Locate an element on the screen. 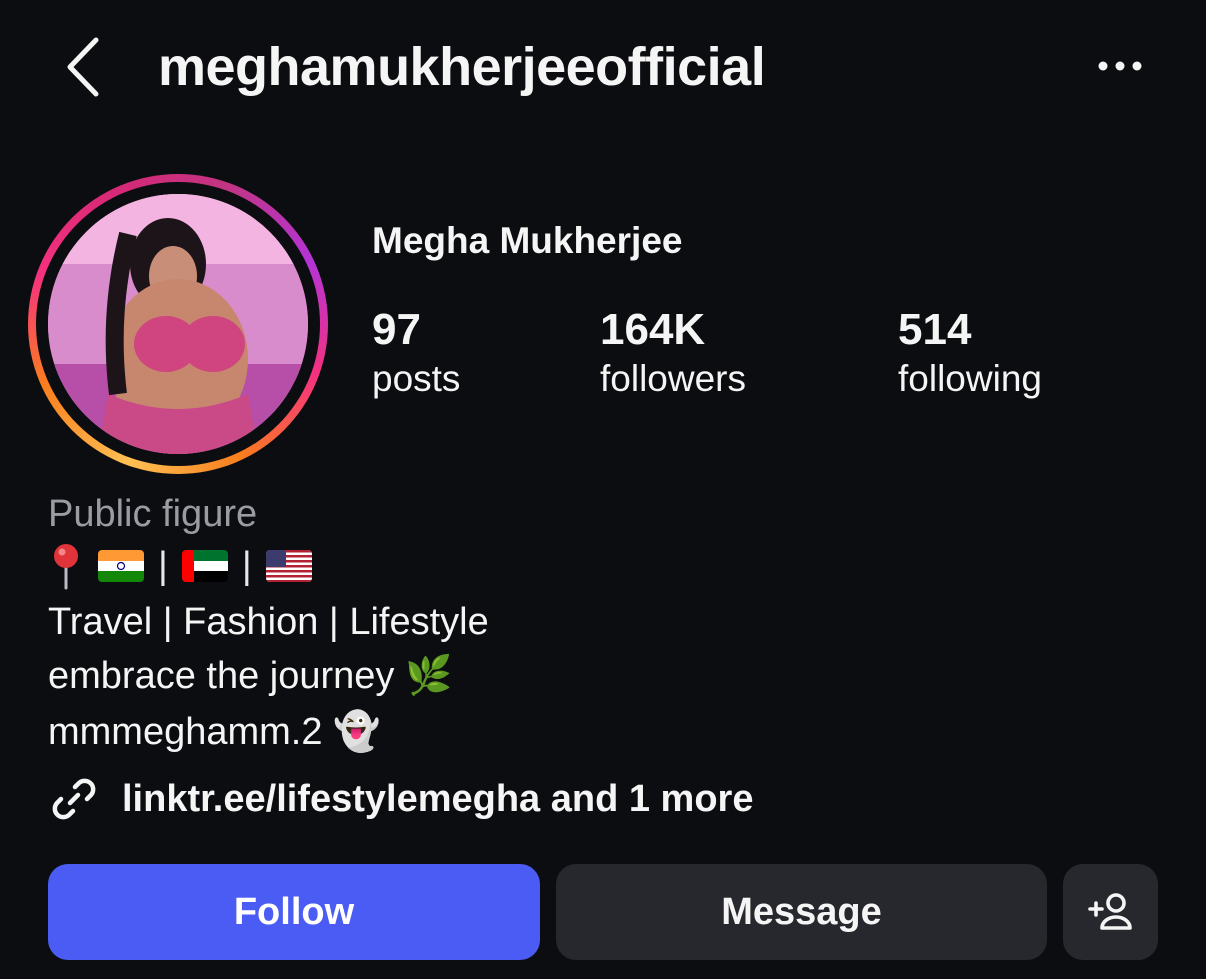 This screenshot has height=979, width=1206. followers-count: 164K followers is located at coordinates (730, 353).